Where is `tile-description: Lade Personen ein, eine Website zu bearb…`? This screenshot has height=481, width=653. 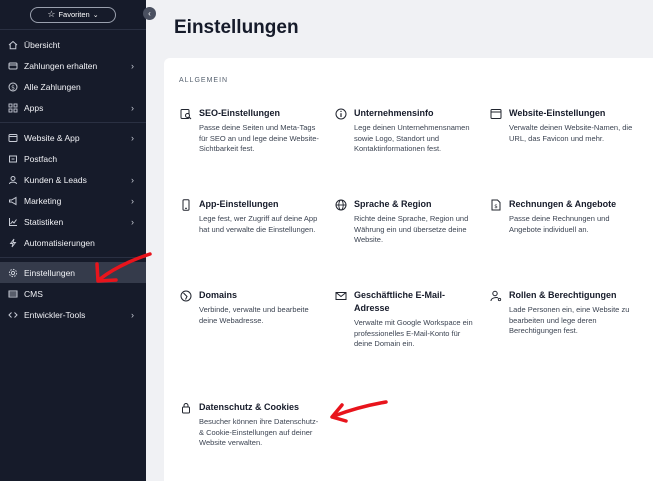 tile-description: Lade Personen ein, eine Website zu bearb… is located at coordinates (569, 320).